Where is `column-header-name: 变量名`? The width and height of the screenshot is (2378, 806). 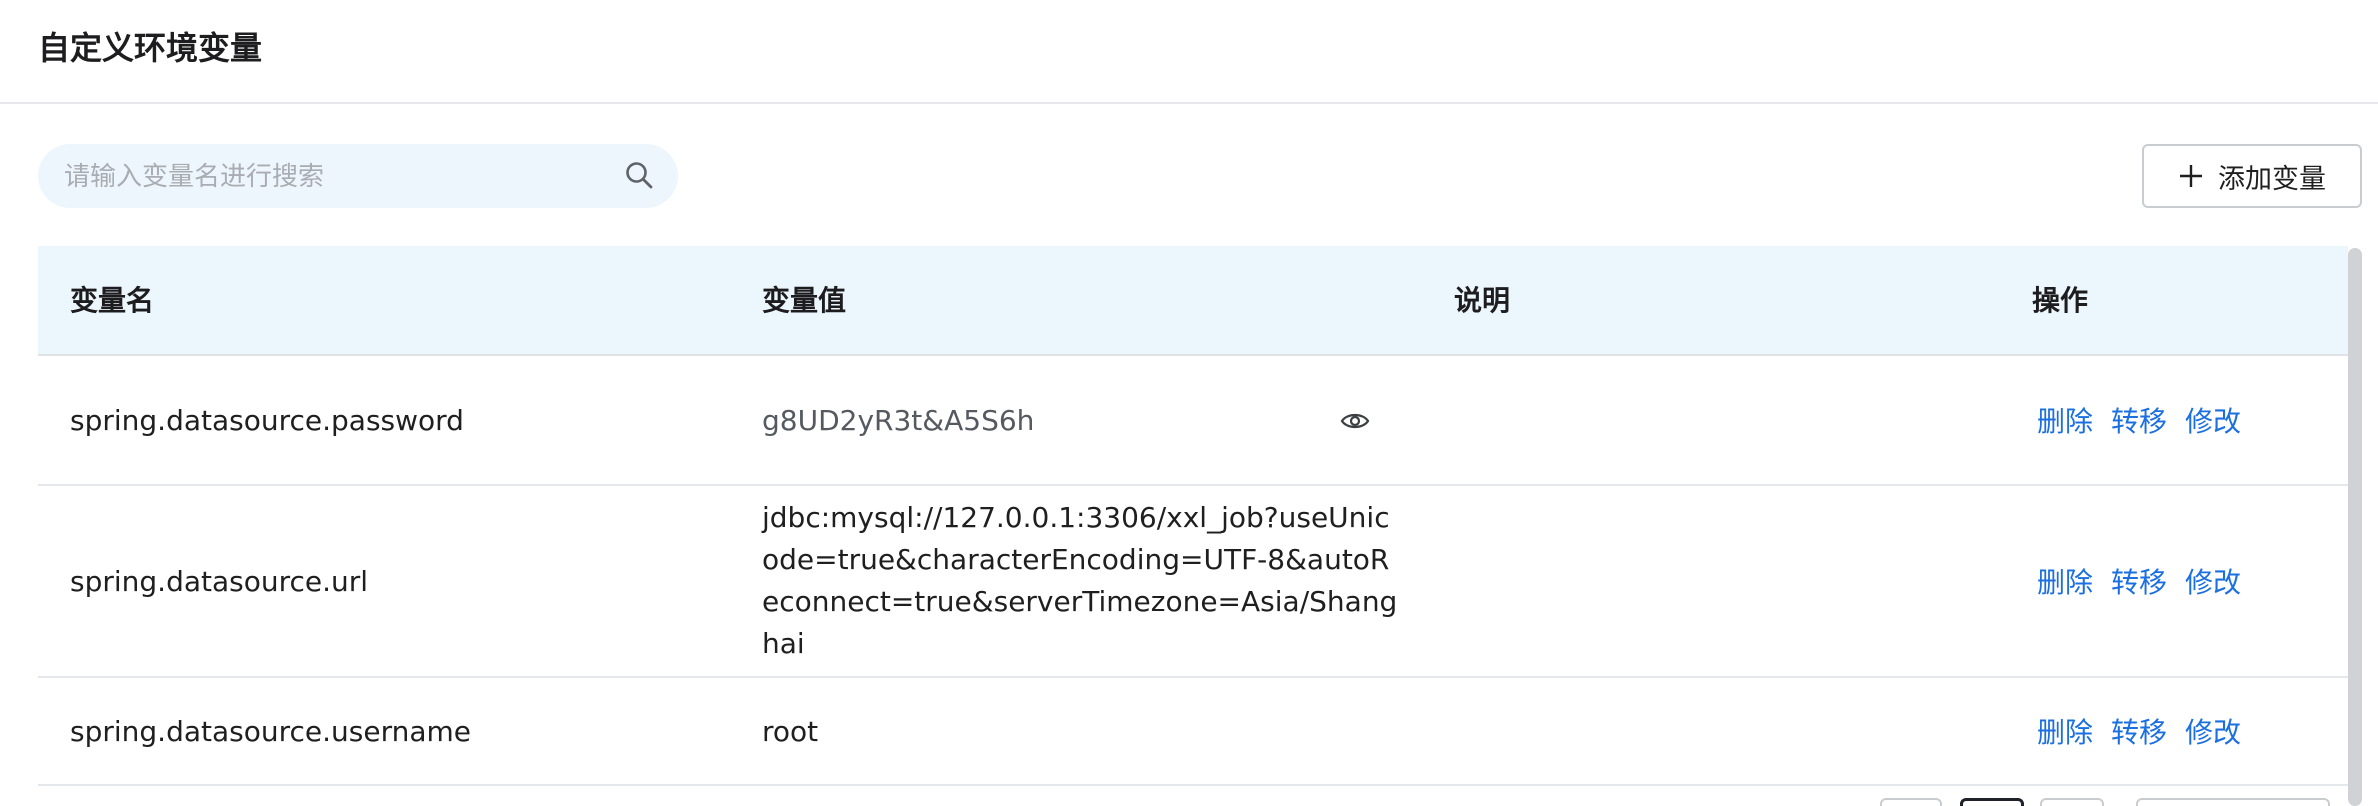
column-header-name: 变量名 is located at coordinates (112, 300).